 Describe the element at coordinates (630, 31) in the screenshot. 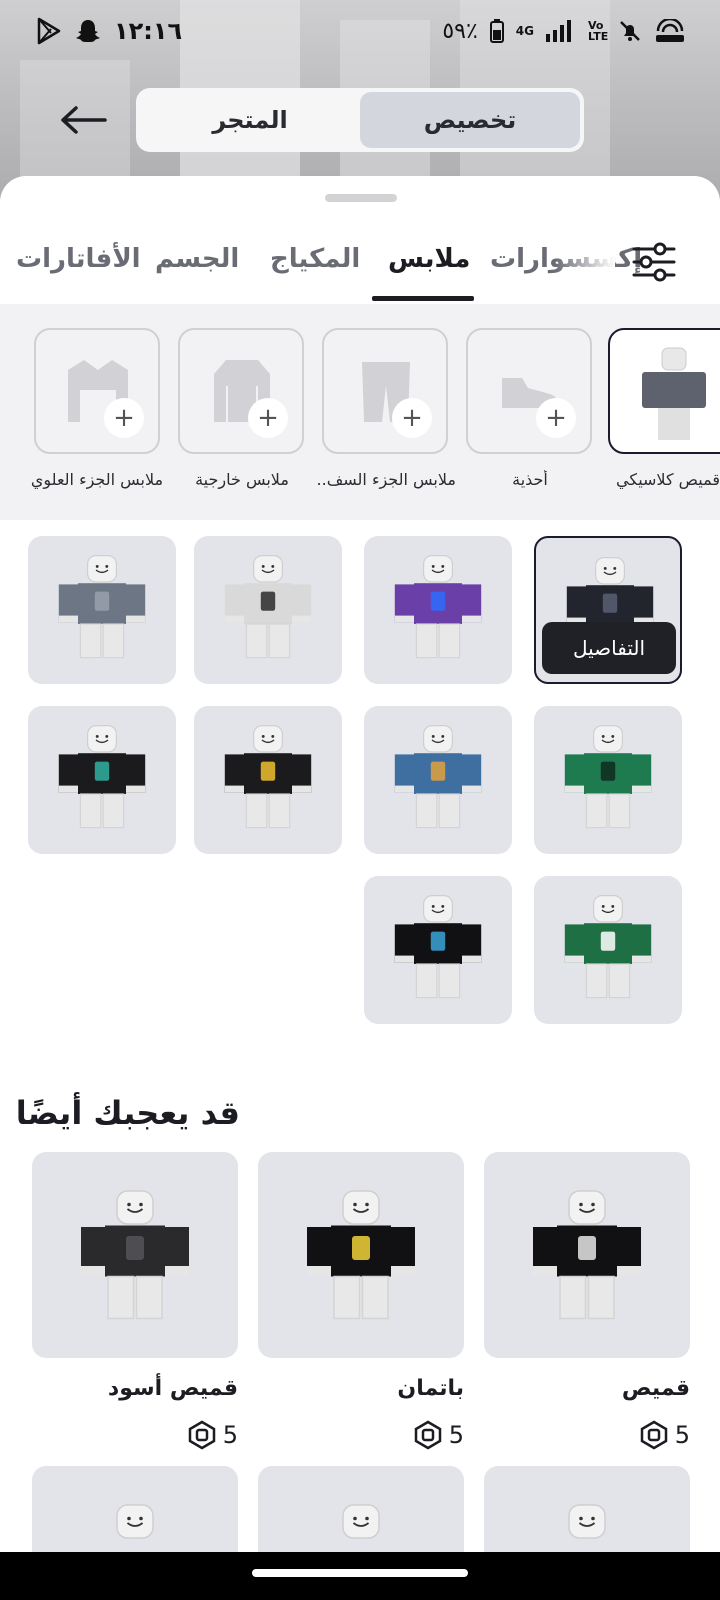

I see `mute-bell-icon` at that location.